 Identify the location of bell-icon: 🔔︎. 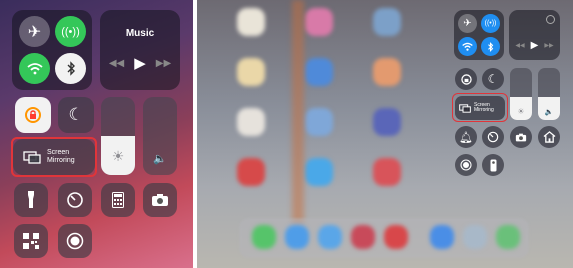
(466, 137).